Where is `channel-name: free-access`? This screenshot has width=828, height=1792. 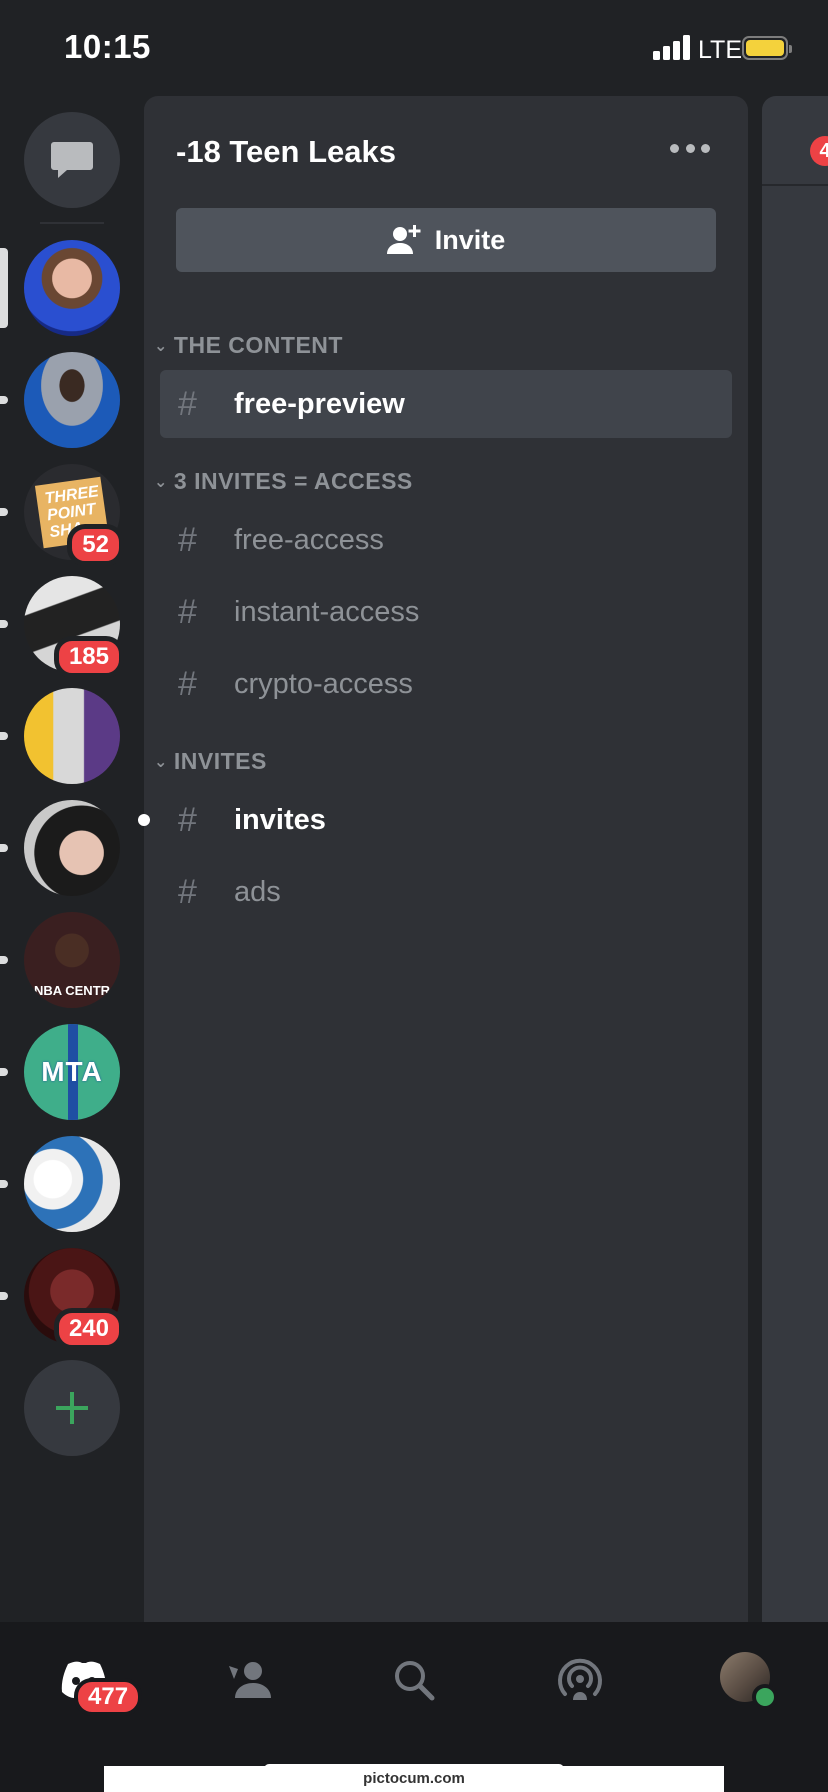
channel-name: free-access is located at coordinates (309, 539).